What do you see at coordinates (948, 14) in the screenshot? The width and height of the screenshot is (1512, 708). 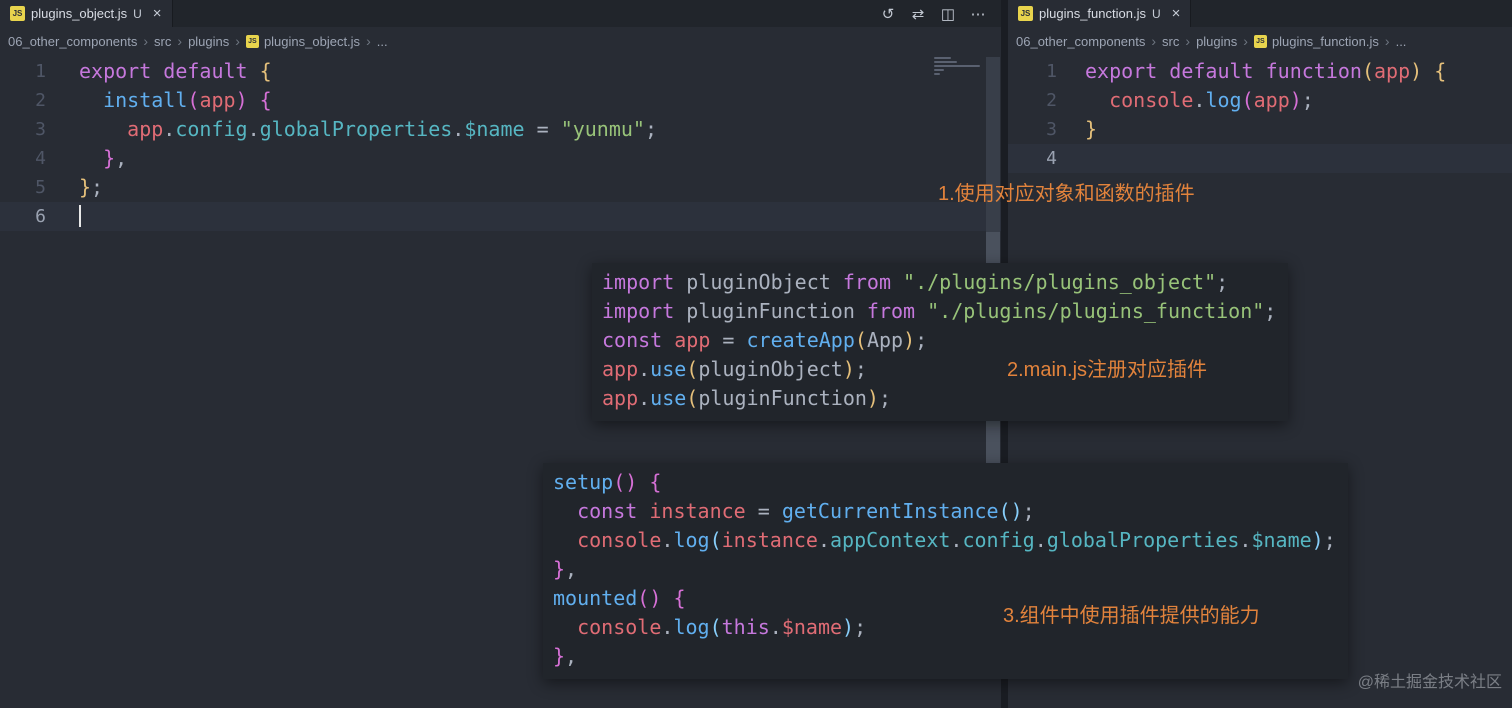 I see `split-editor-icon: ◫` at bounding box center [948, 14].